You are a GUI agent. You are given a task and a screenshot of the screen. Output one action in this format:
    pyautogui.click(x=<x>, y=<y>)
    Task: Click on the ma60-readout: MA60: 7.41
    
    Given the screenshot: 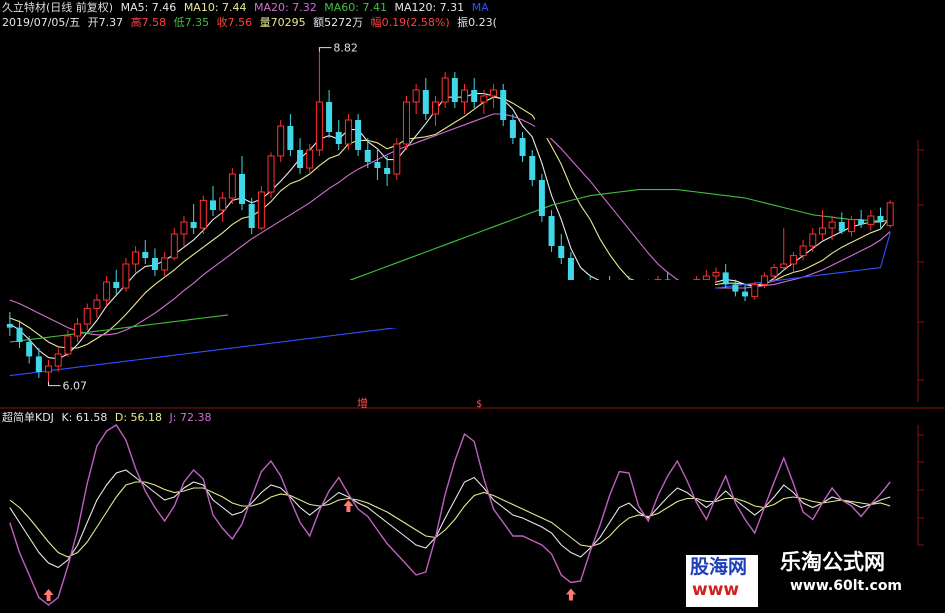 What is the action you would take?
    pyautogui.click(x=355, y=7)
    